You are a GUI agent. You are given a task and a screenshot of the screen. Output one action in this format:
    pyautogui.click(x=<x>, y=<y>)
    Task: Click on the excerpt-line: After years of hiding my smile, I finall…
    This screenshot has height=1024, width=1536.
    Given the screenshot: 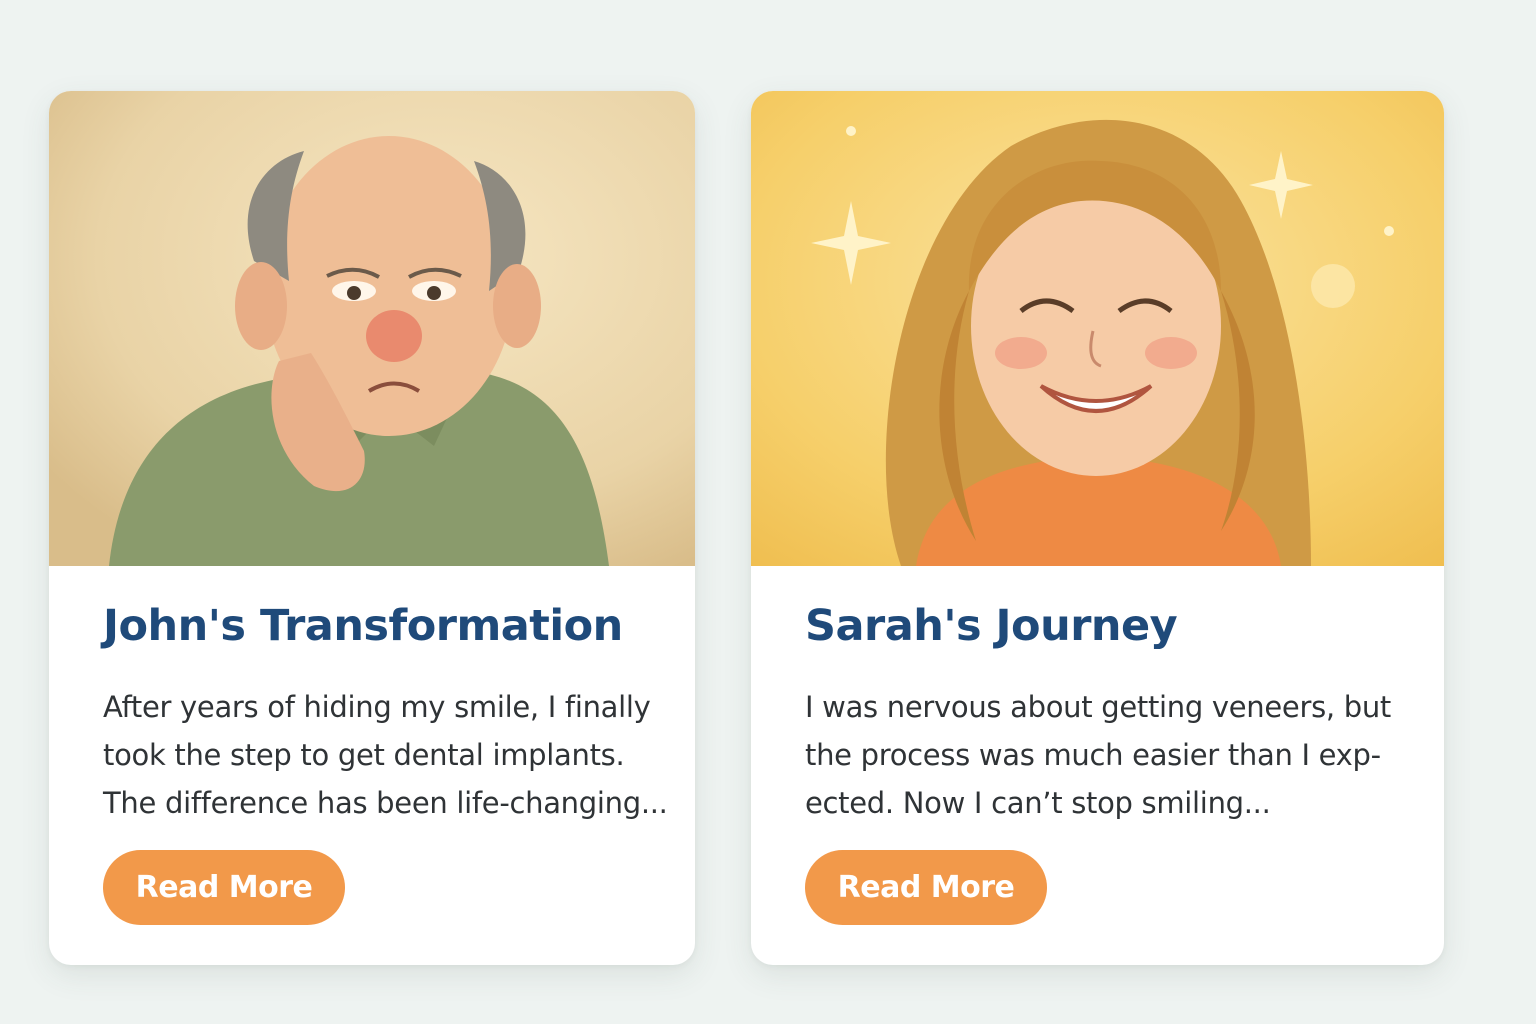 What is the action you would take?
    pyautogui.click(x=377, y=707)
    